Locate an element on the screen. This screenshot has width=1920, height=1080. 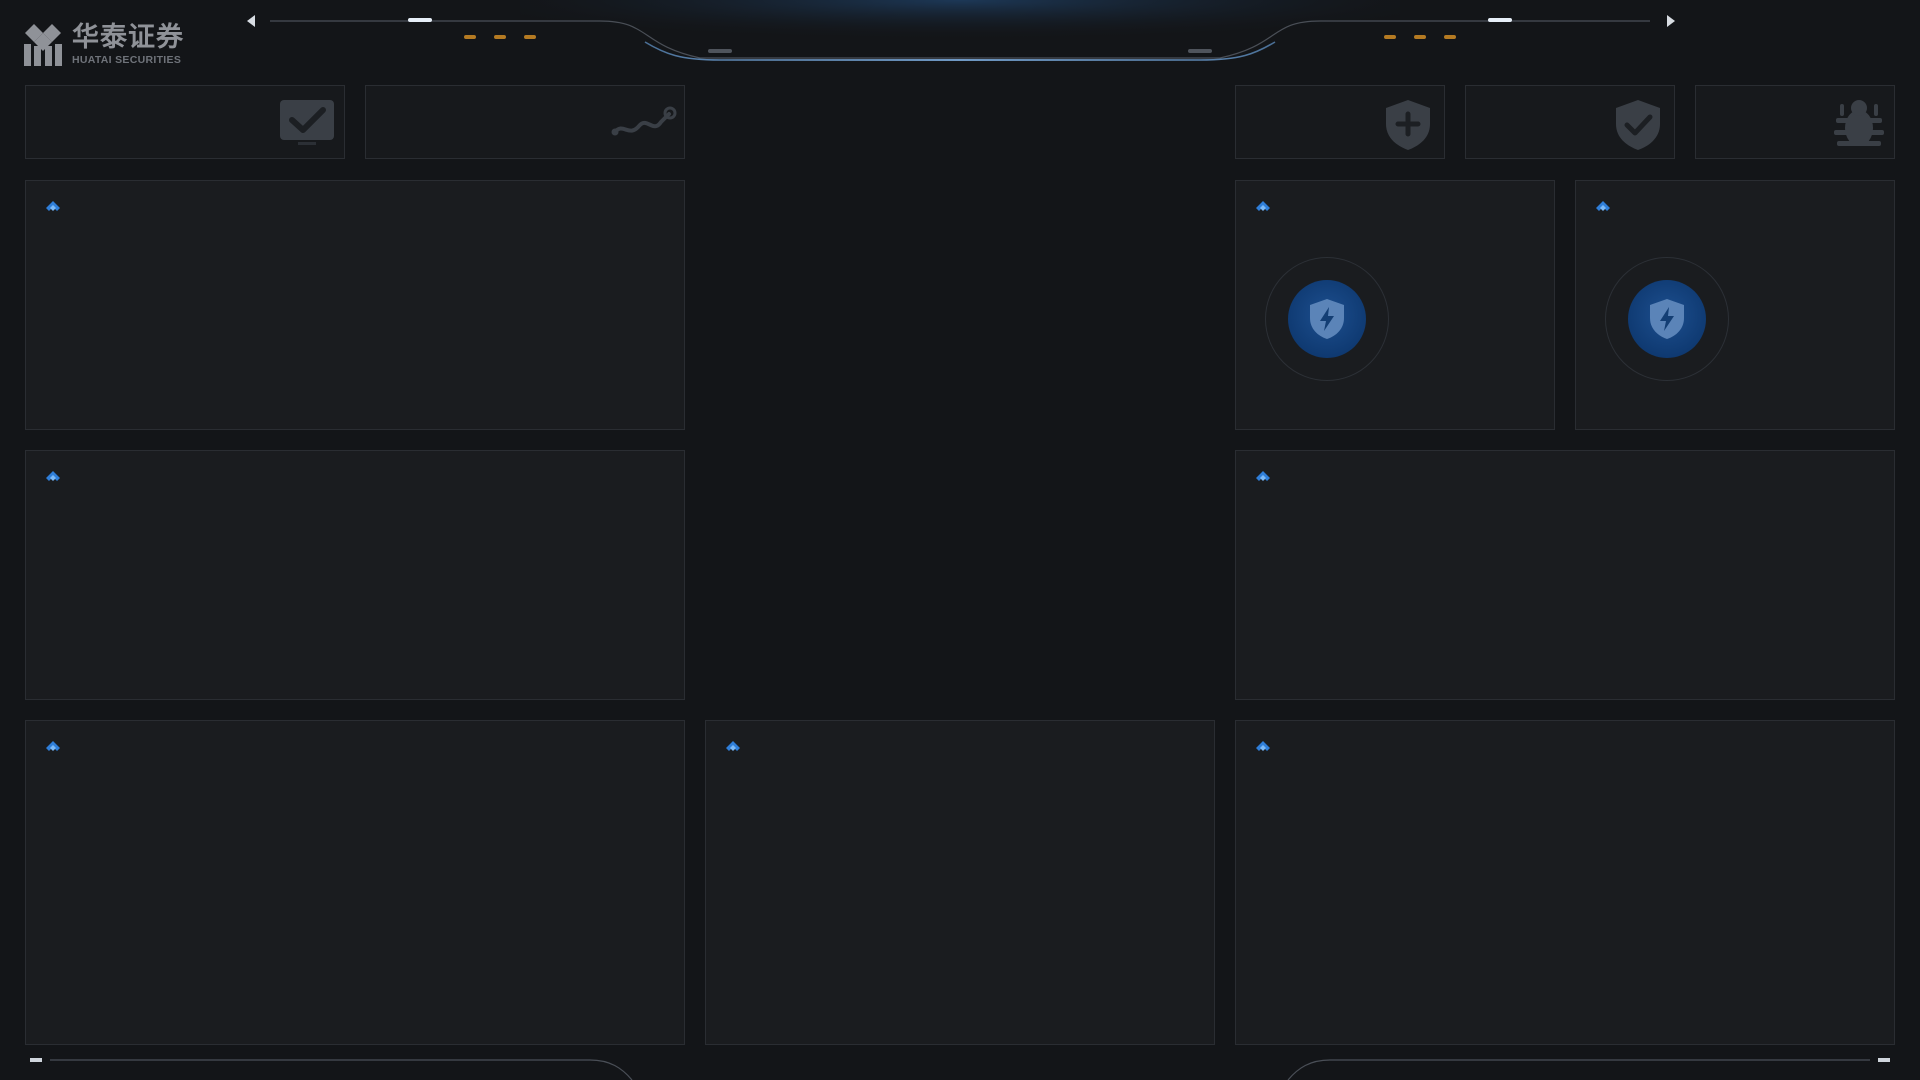
panel-left-middle is located at coordinates (355, 575).